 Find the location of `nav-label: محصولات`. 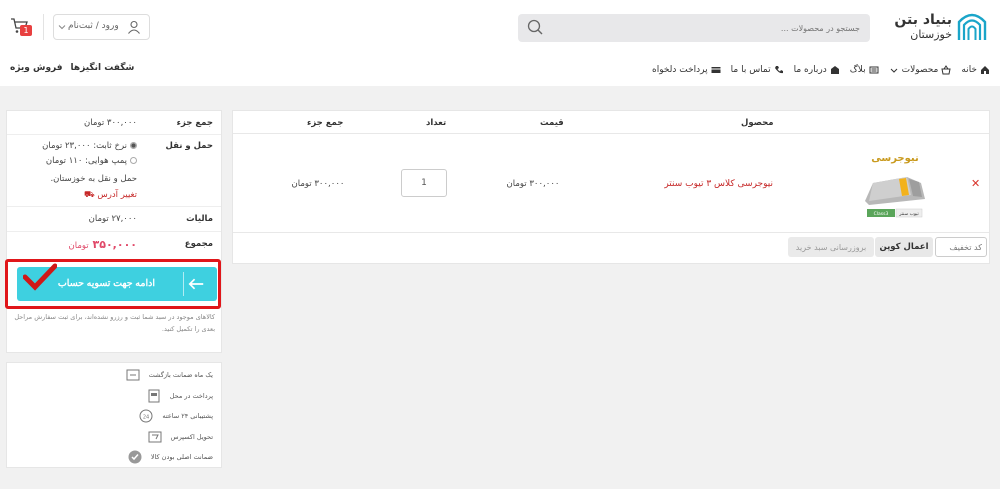

nav-label: محصولات is located at coordinates (920, 70).